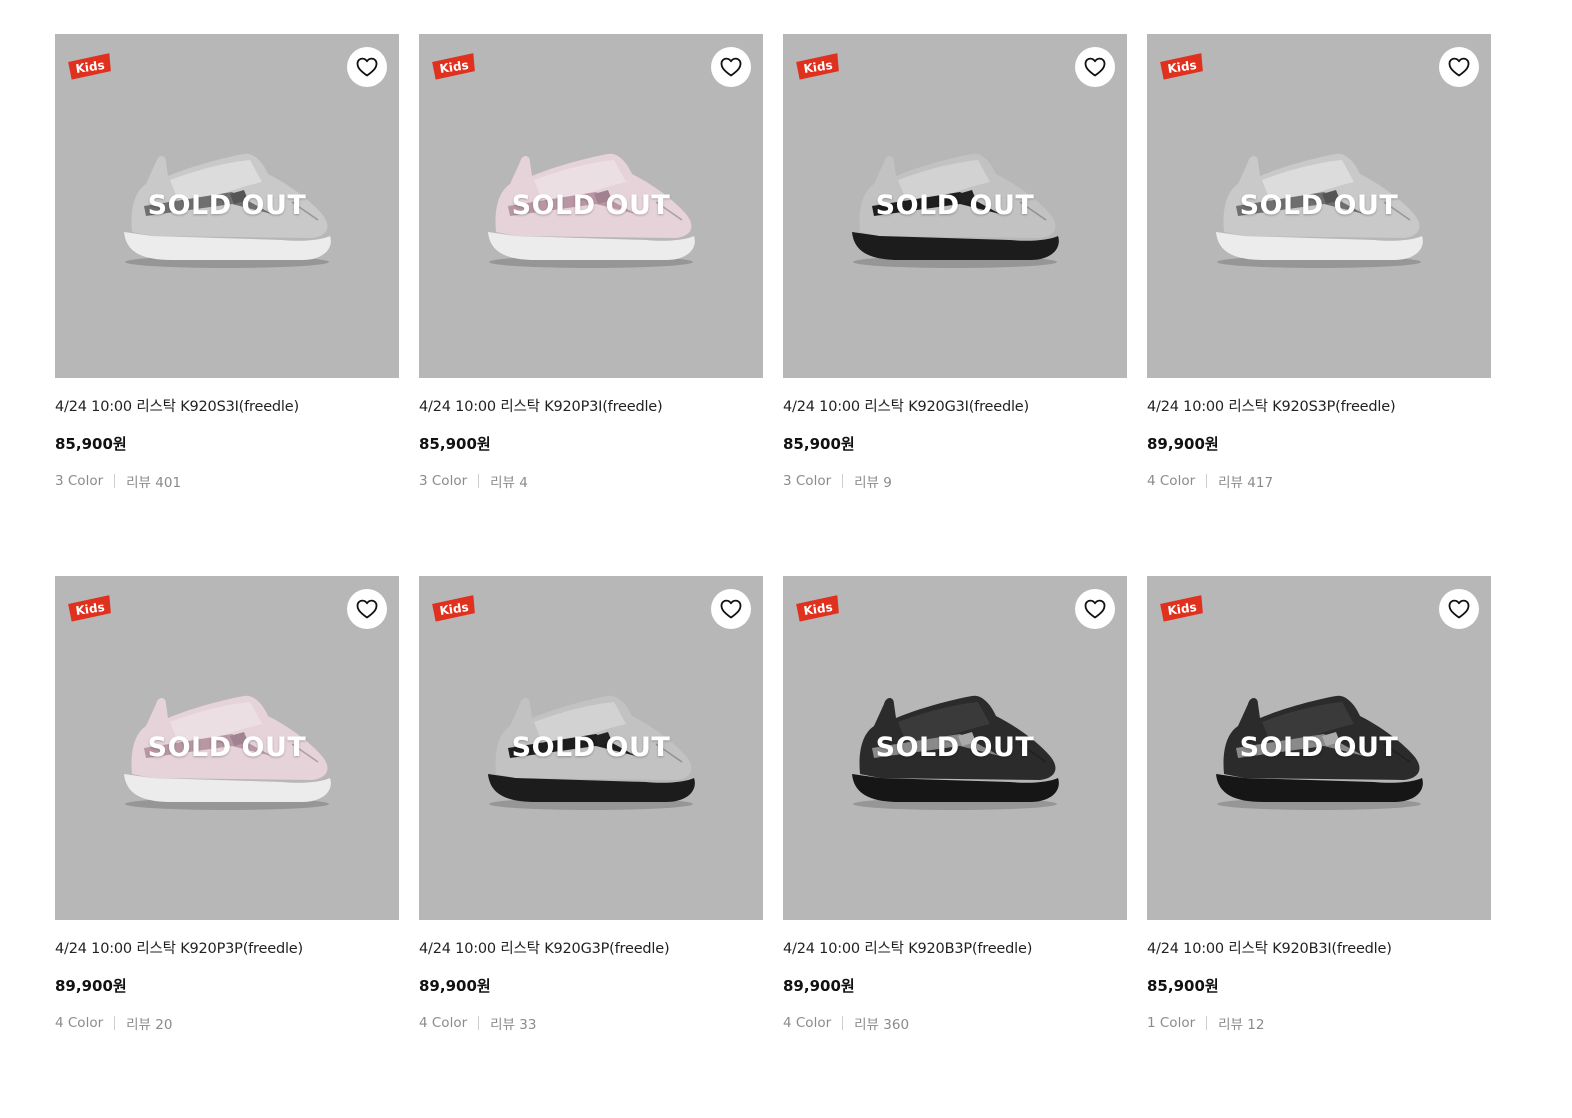 This screenshot has height=1118, width=1572. I want to click on review-count: 리뷰 9, so click(873, 483).